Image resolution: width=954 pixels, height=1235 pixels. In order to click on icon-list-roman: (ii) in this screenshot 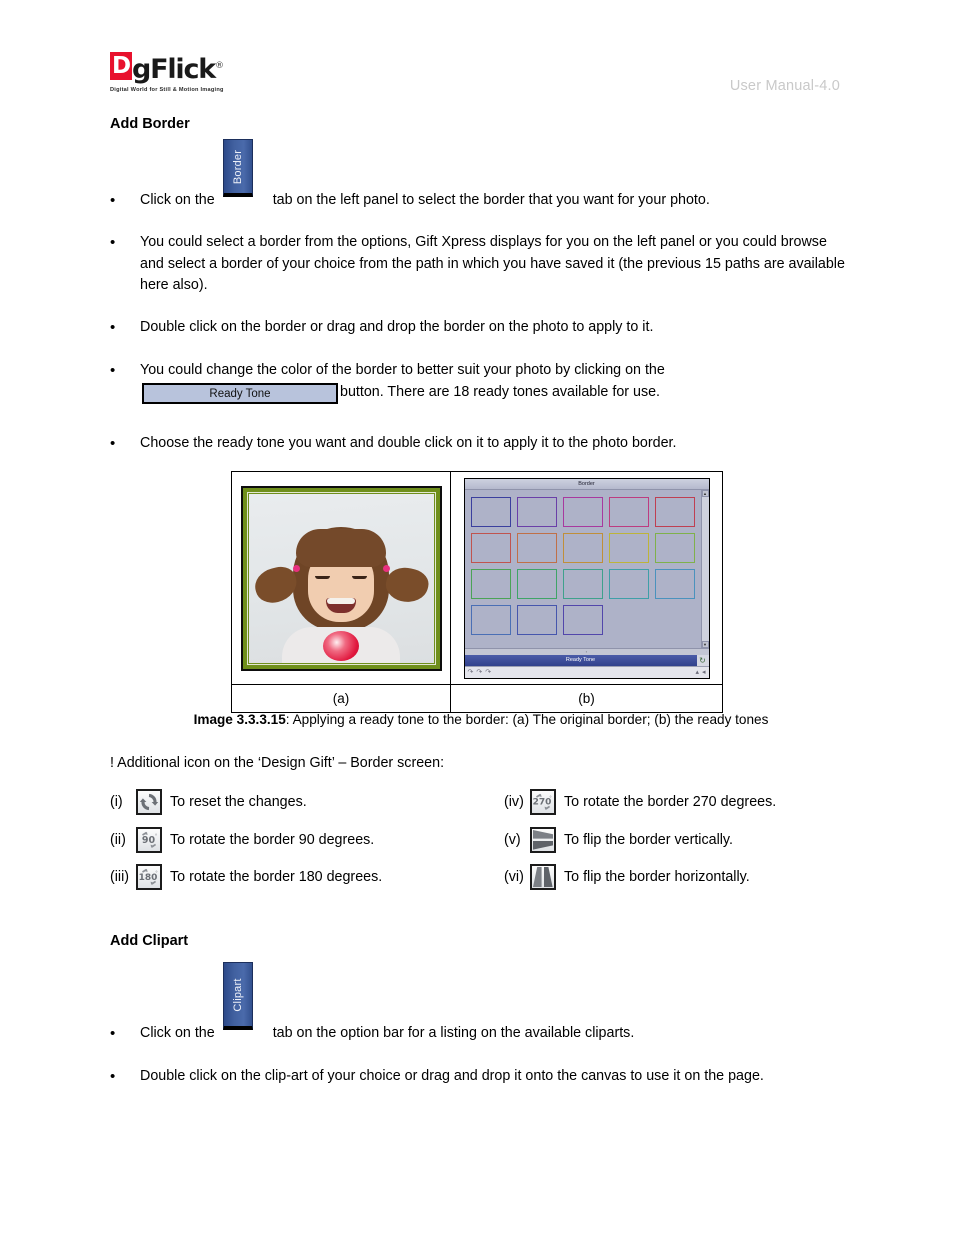, I will do `click(118, 840)`.